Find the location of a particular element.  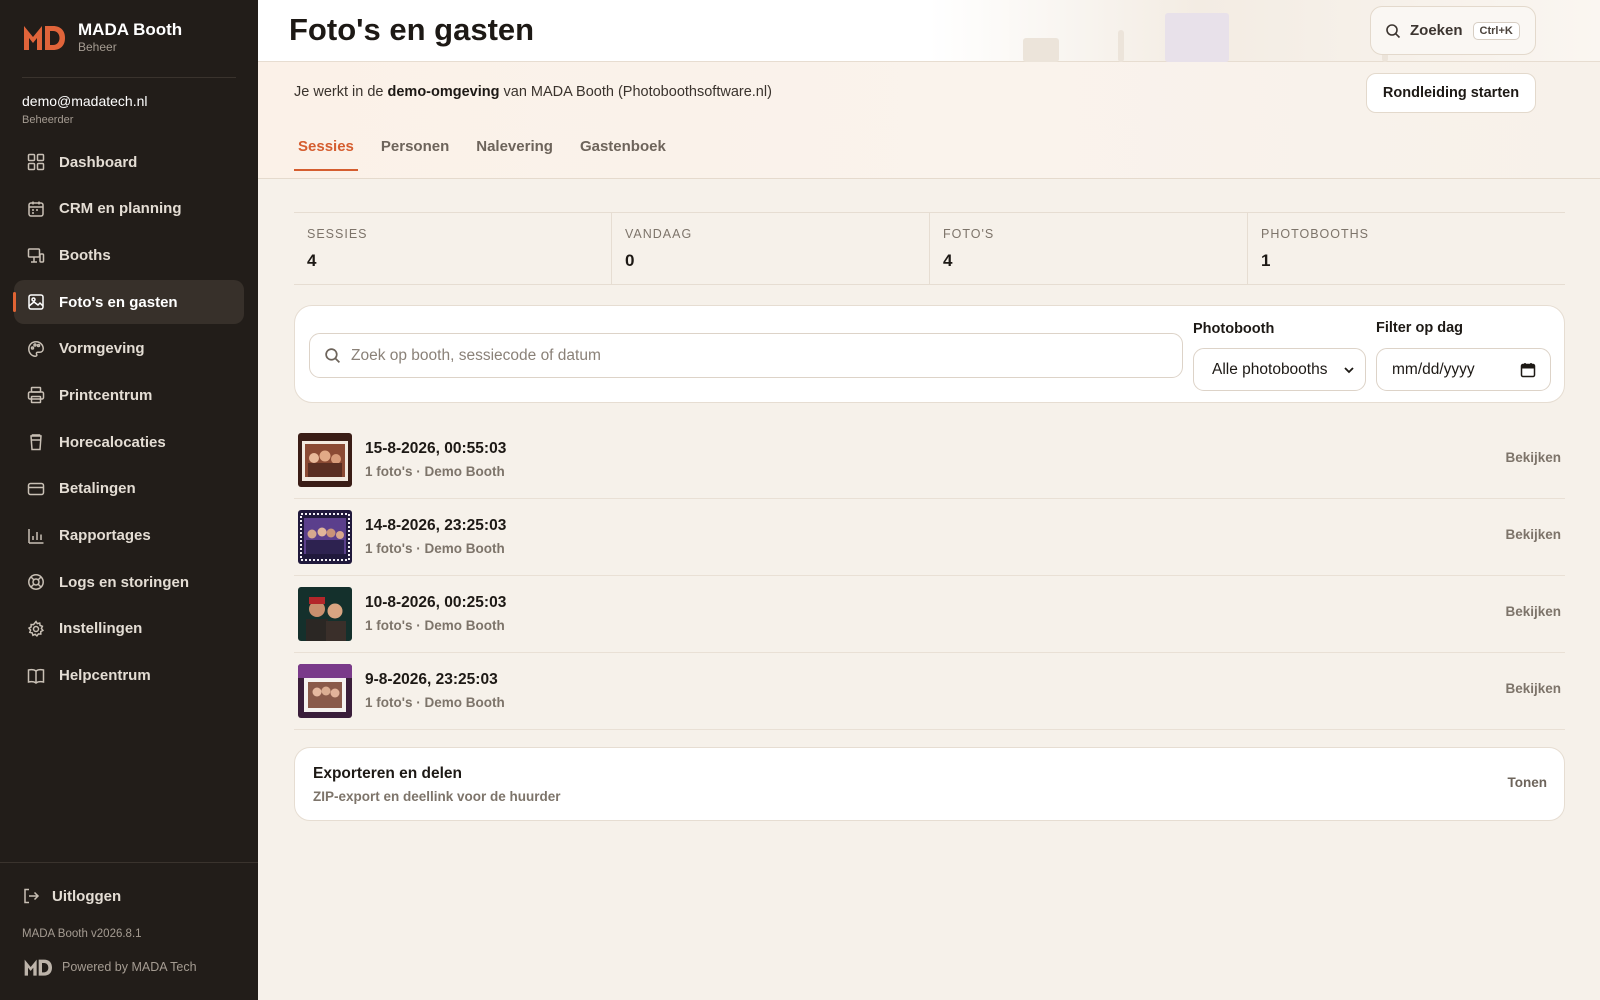

stat-photos: FOTO'S 4 is located at coordinates (1089, 248).